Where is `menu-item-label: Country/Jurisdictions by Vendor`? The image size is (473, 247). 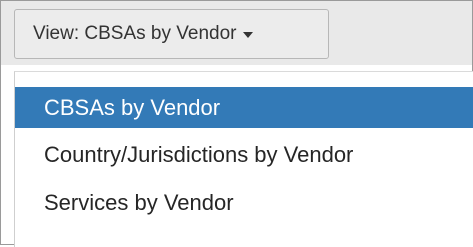
menu-item-label: Country/Jurisdictions by Vendor is located at coordinates (199, 154).